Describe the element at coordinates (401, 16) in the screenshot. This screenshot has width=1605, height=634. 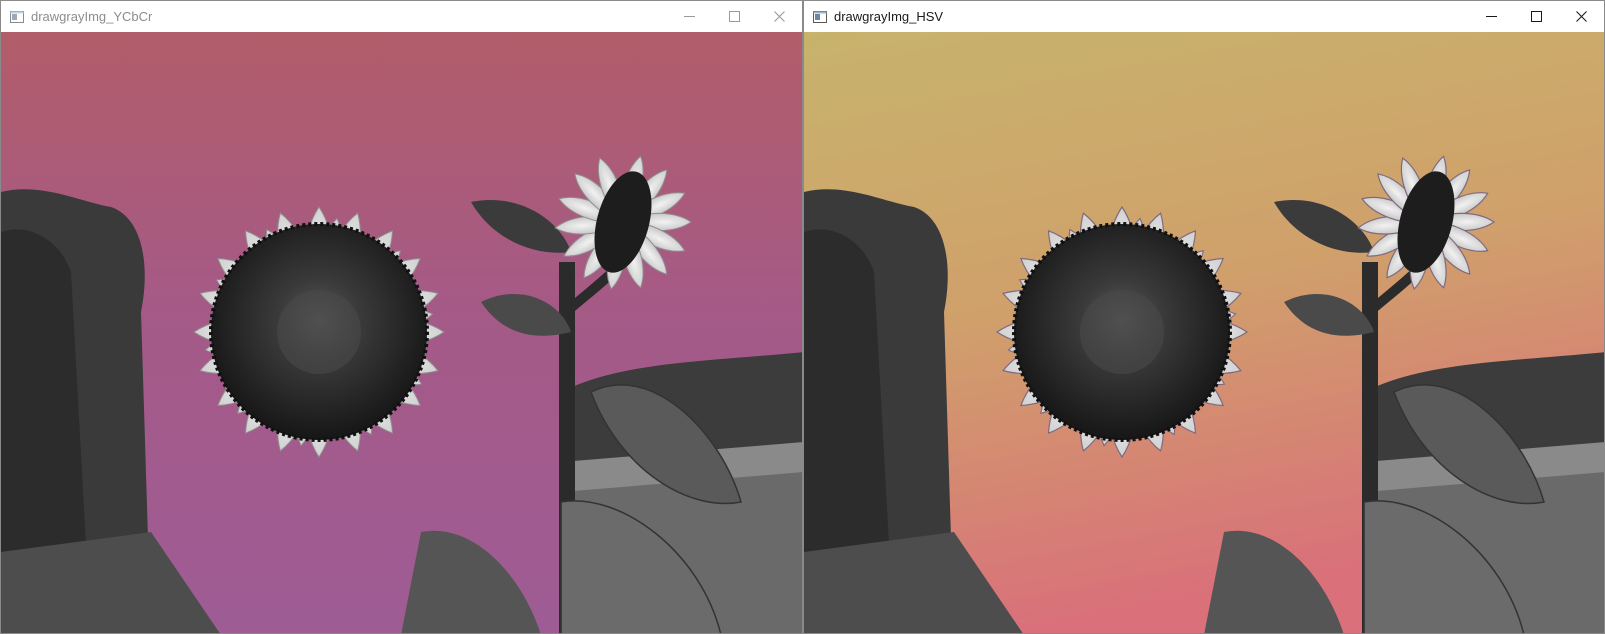
I see `title-bar: drawgrayImg_YCbCr` at that location.